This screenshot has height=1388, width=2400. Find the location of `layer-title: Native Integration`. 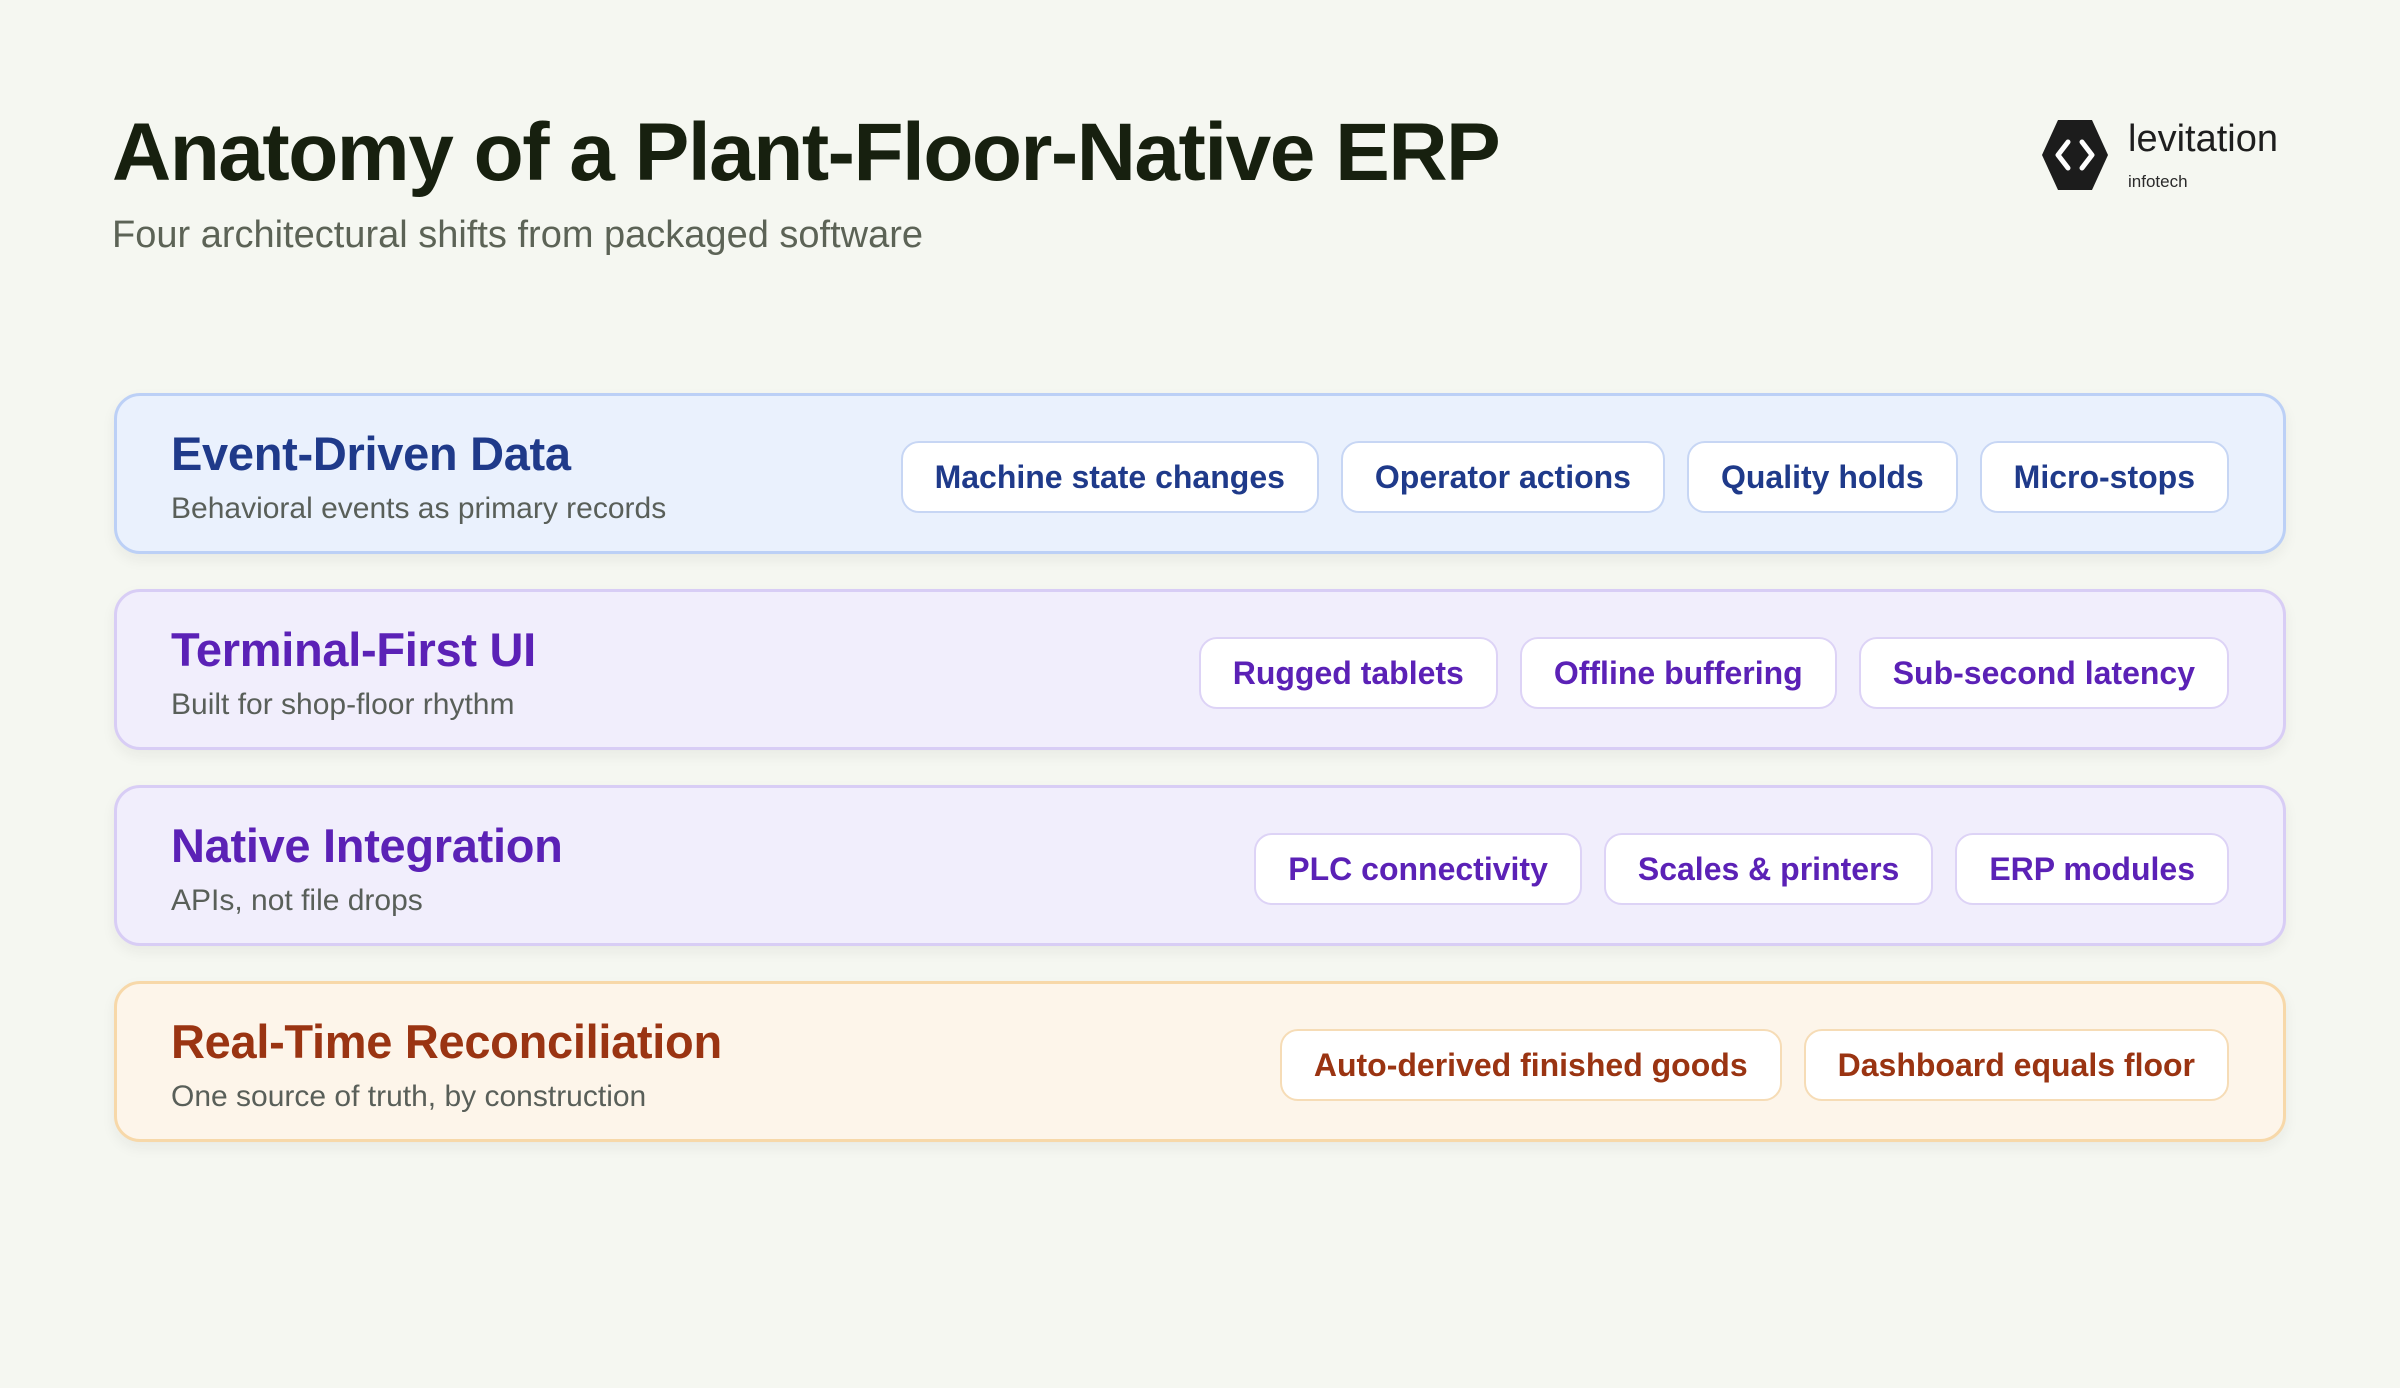

layer-title: Native Integration is located at coordinates (367, 845).